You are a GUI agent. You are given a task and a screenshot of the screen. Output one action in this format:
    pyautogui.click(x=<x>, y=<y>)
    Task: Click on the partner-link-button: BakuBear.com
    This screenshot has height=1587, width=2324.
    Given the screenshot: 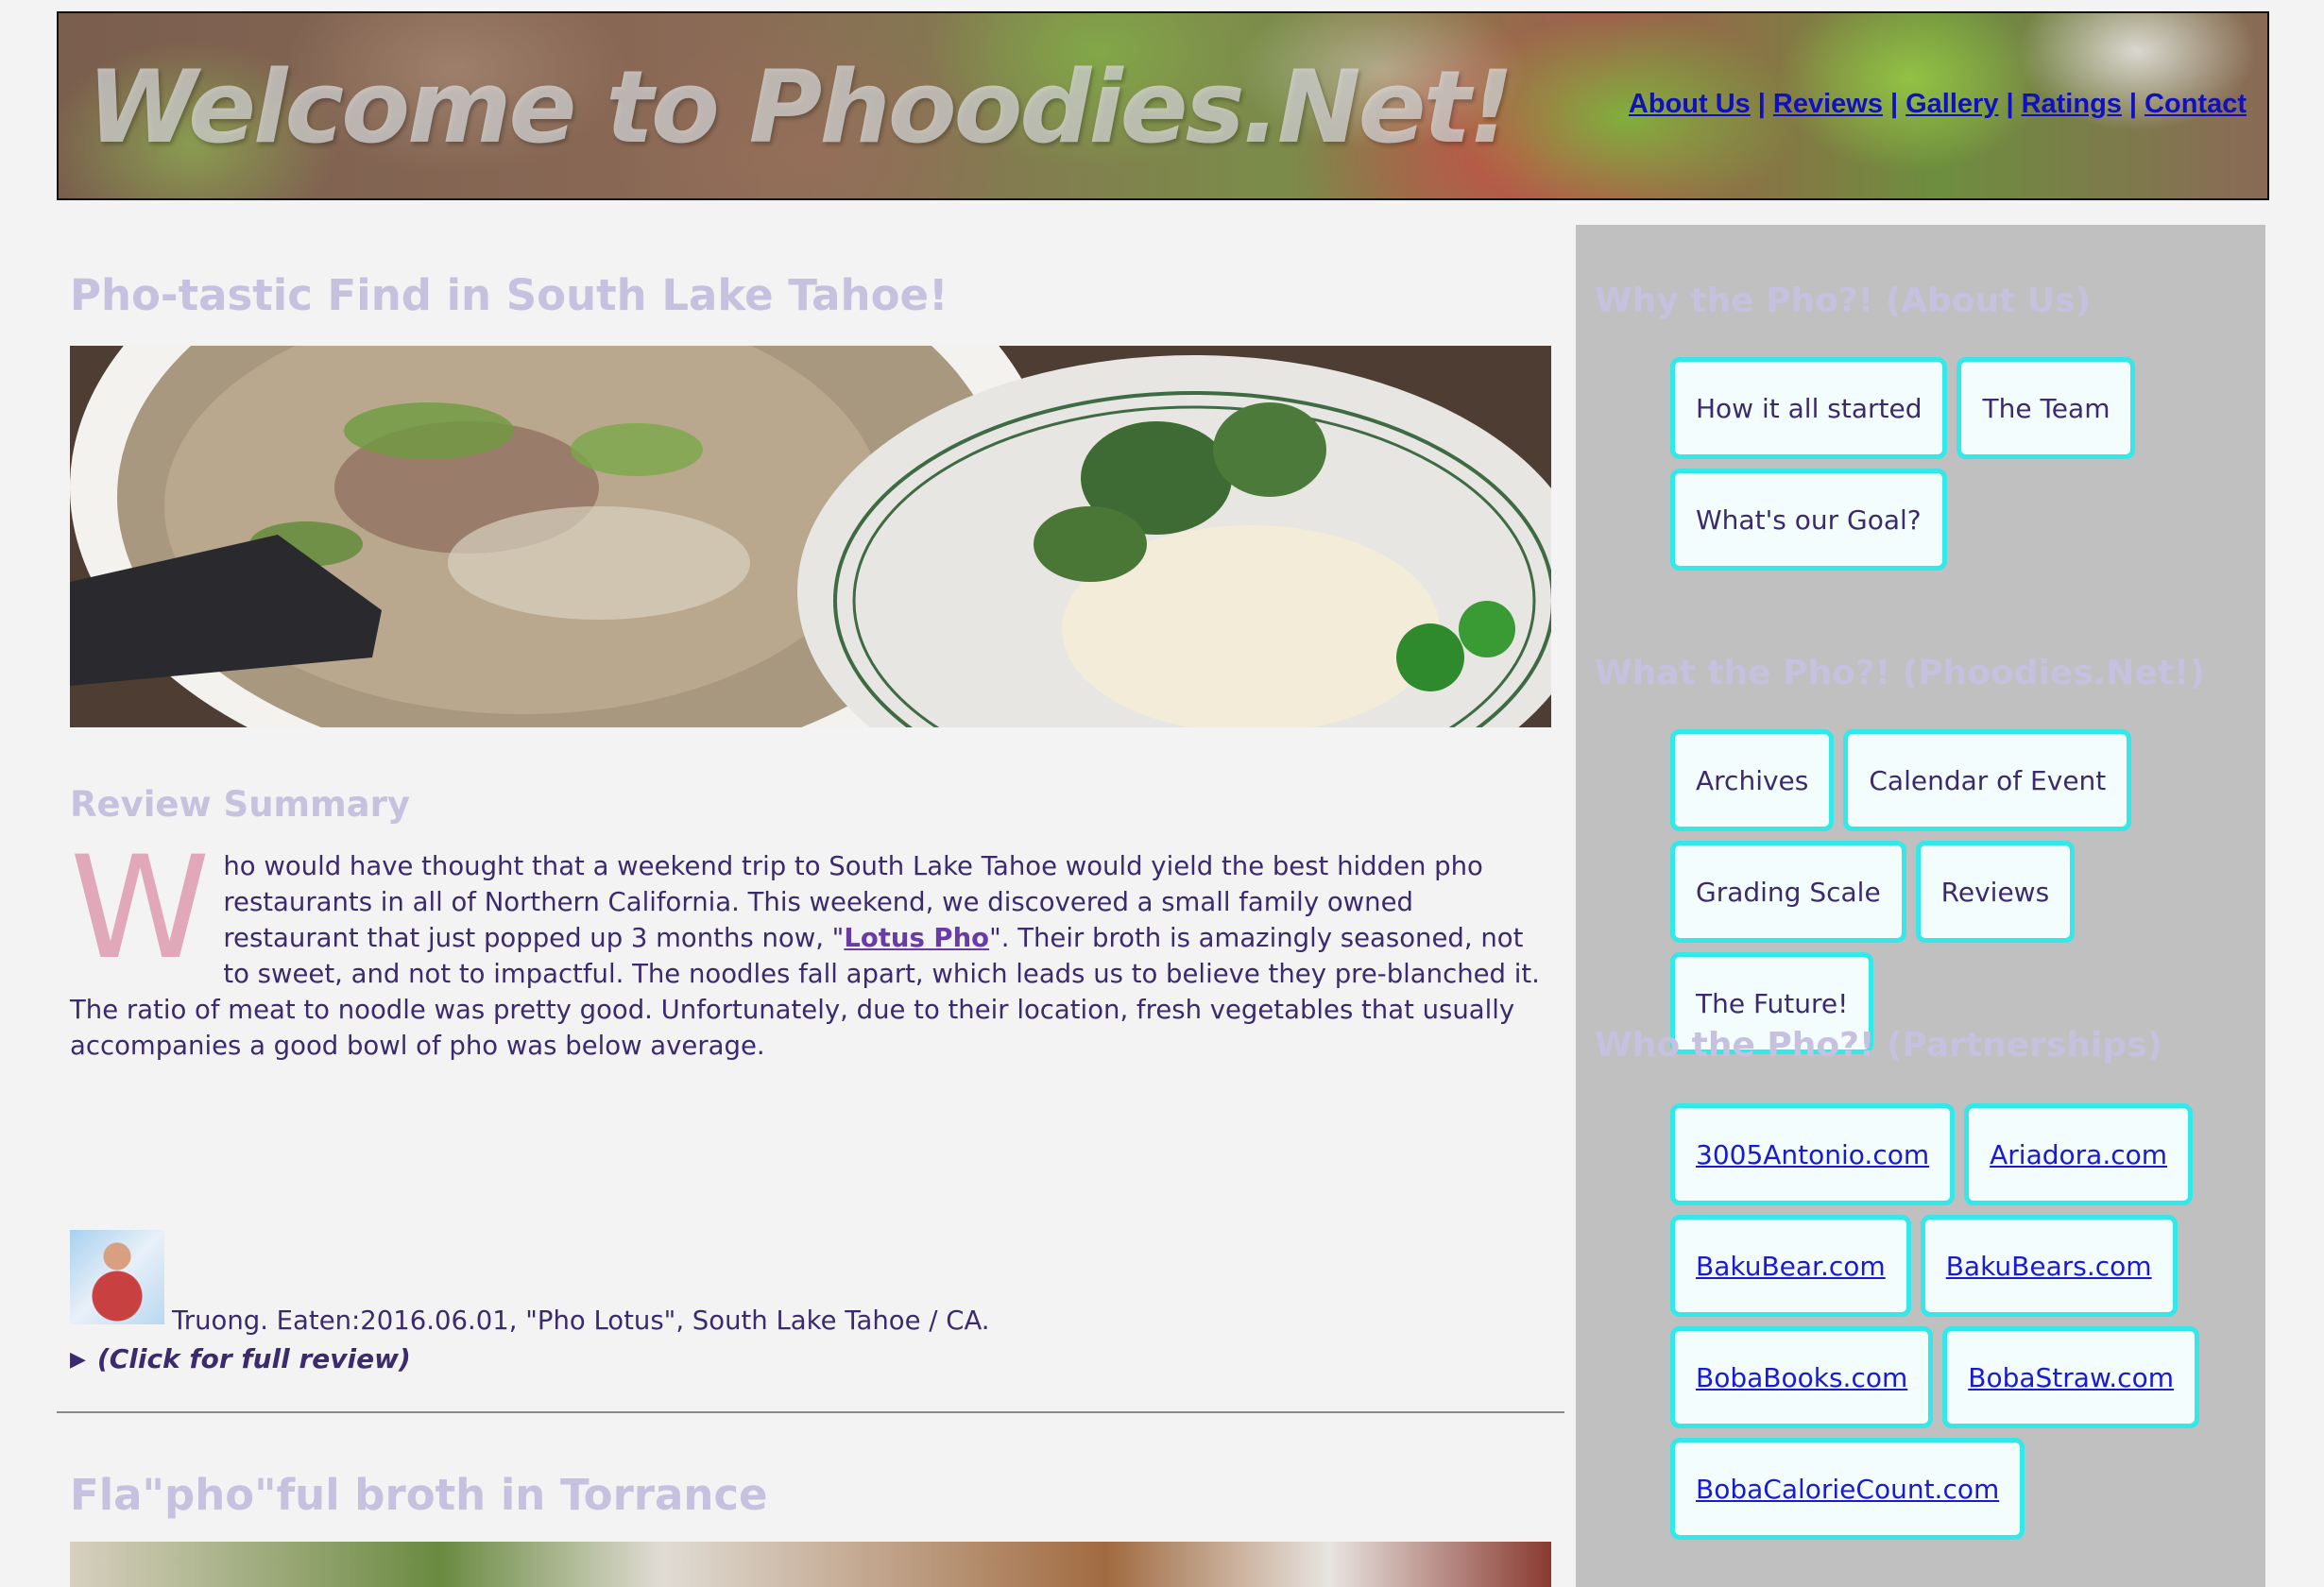 What is the action you would take?
    pyautogui.click(x=1790, y=1266)
    